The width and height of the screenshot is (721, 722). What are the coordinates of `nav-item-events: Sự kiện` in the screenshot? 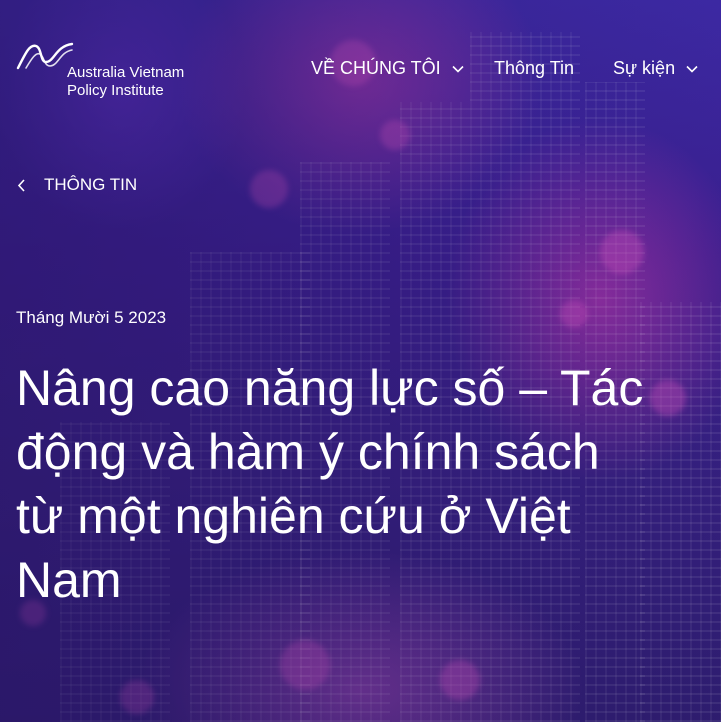 It's located at (656, 68).